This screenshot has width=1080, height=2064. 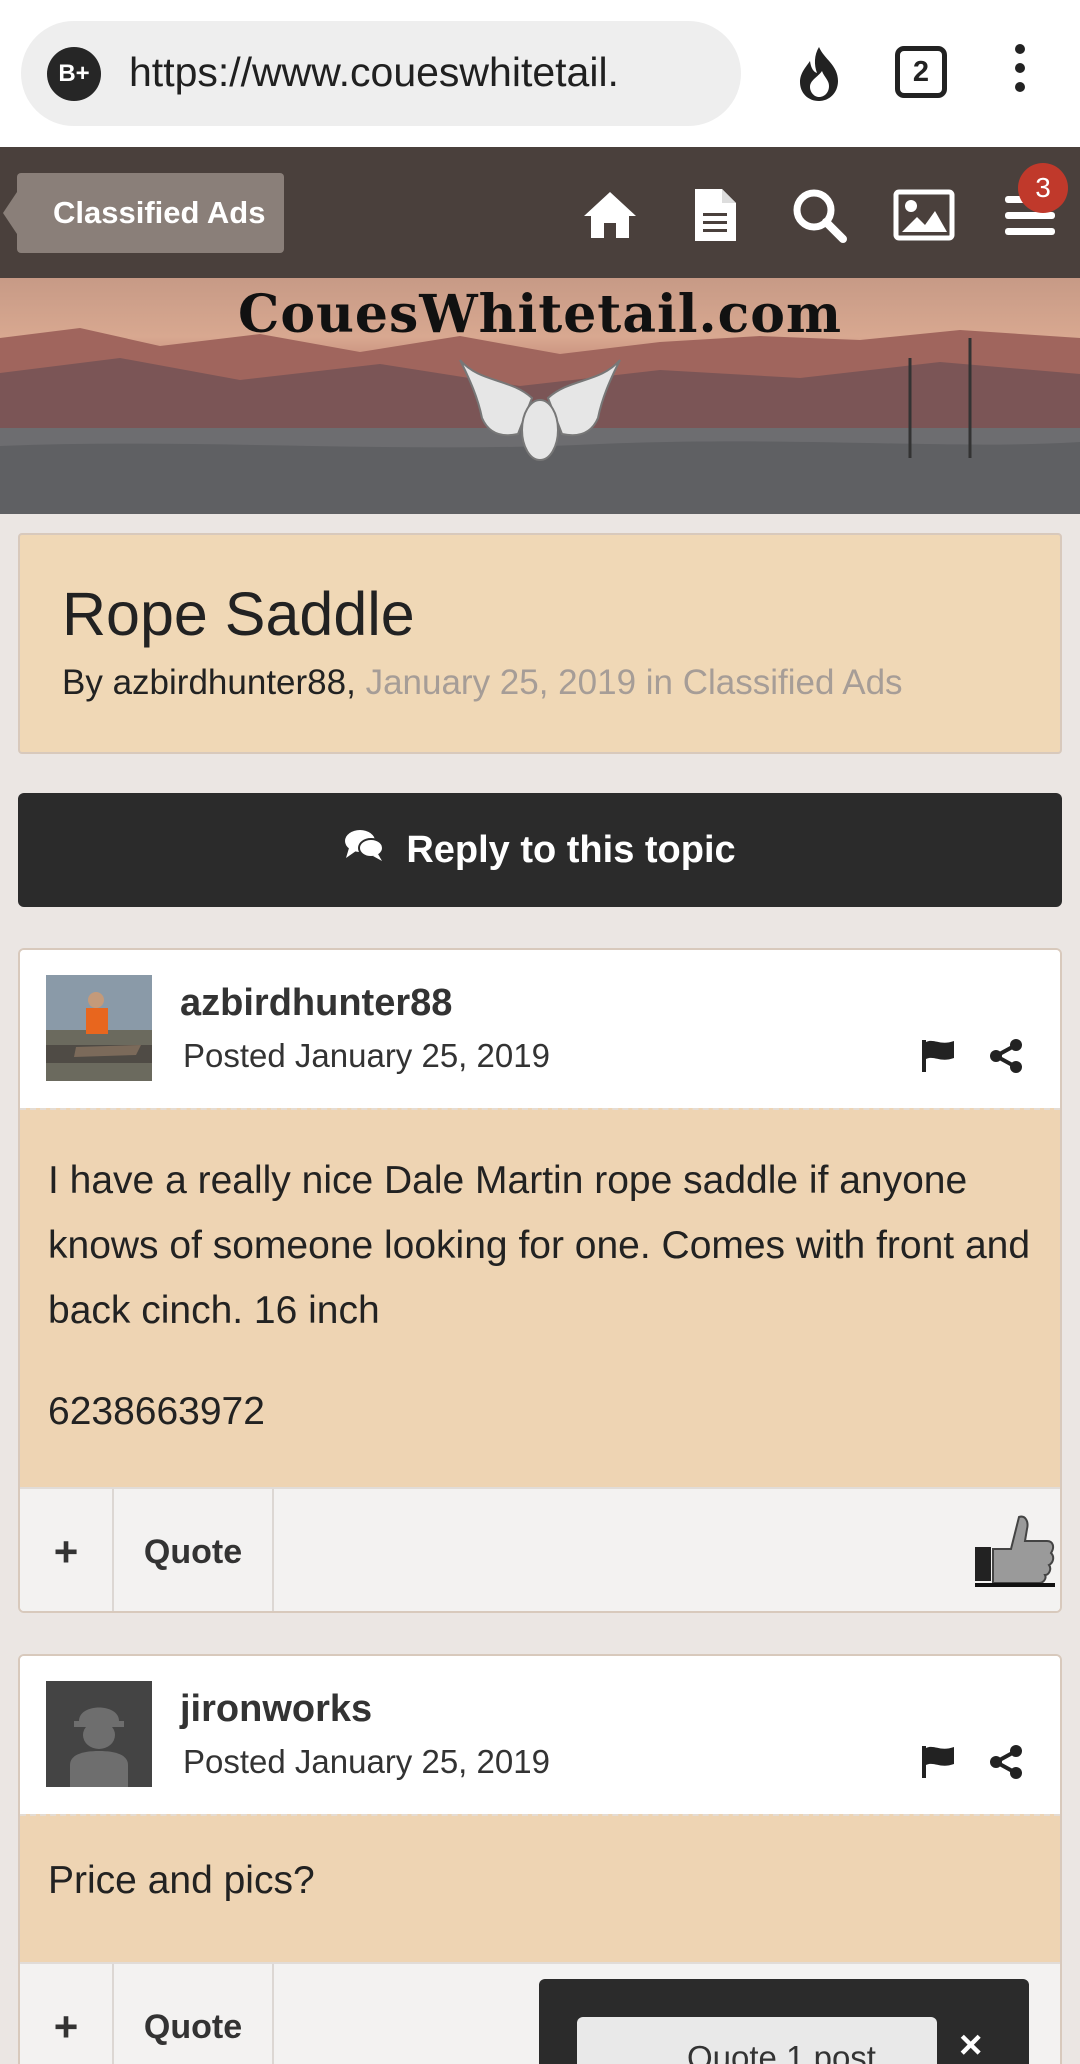 I want to click on topic-author-link: azbirdhunter88,, so click(x=234, y=682).